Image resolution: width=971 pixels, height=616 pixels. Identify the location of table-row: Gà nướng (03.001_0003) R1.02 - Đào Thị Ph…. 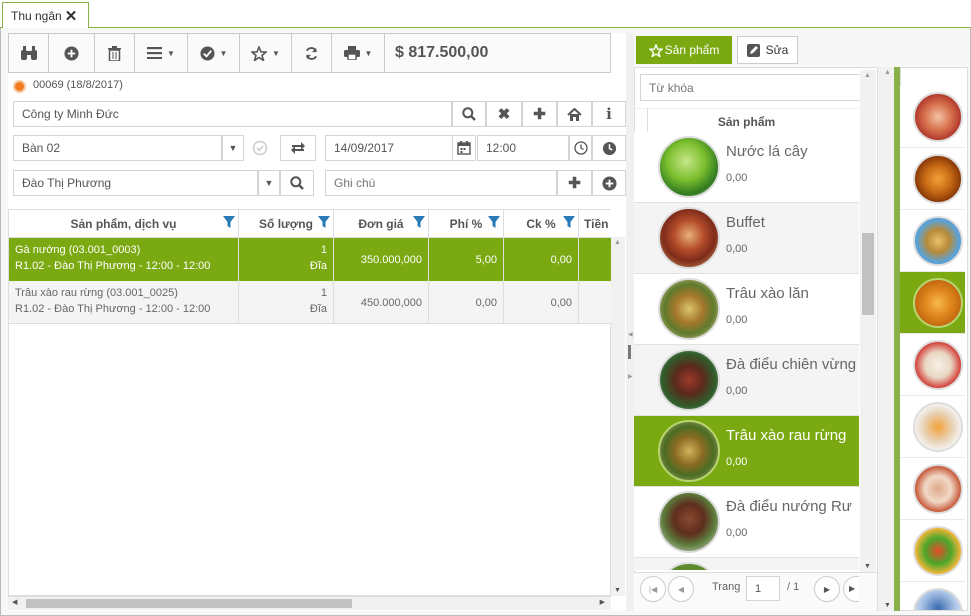
(310, 259).